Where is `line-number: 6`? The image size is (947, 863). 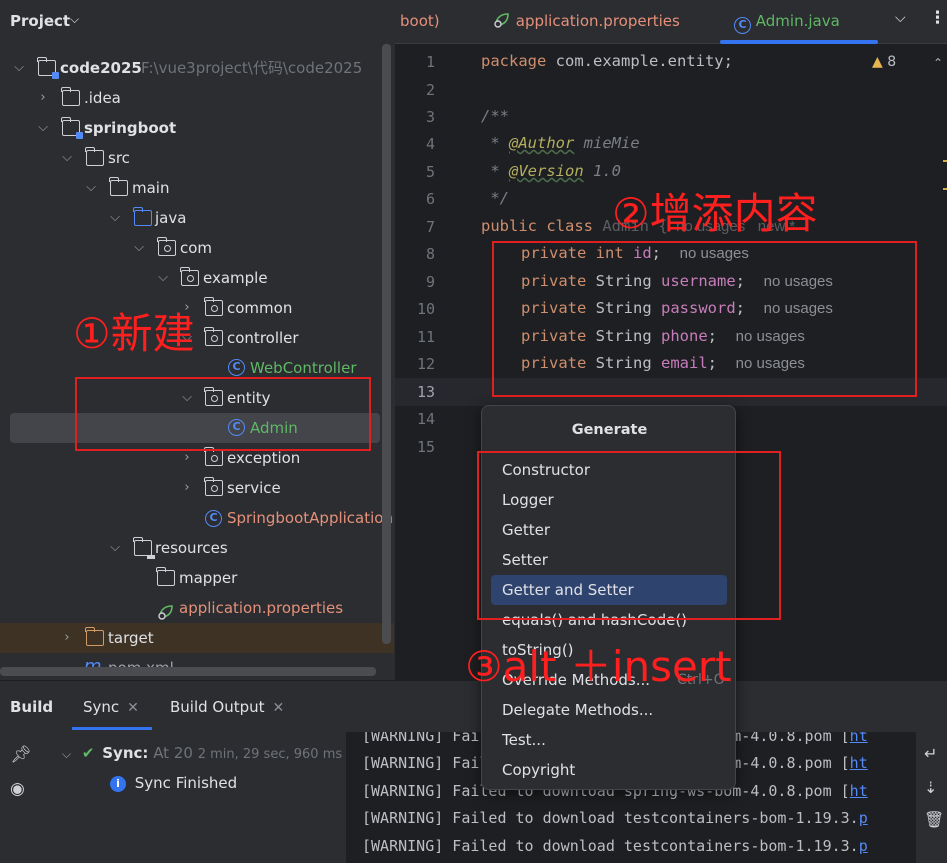
line-number: 6 is located at coordinates (430, 199).